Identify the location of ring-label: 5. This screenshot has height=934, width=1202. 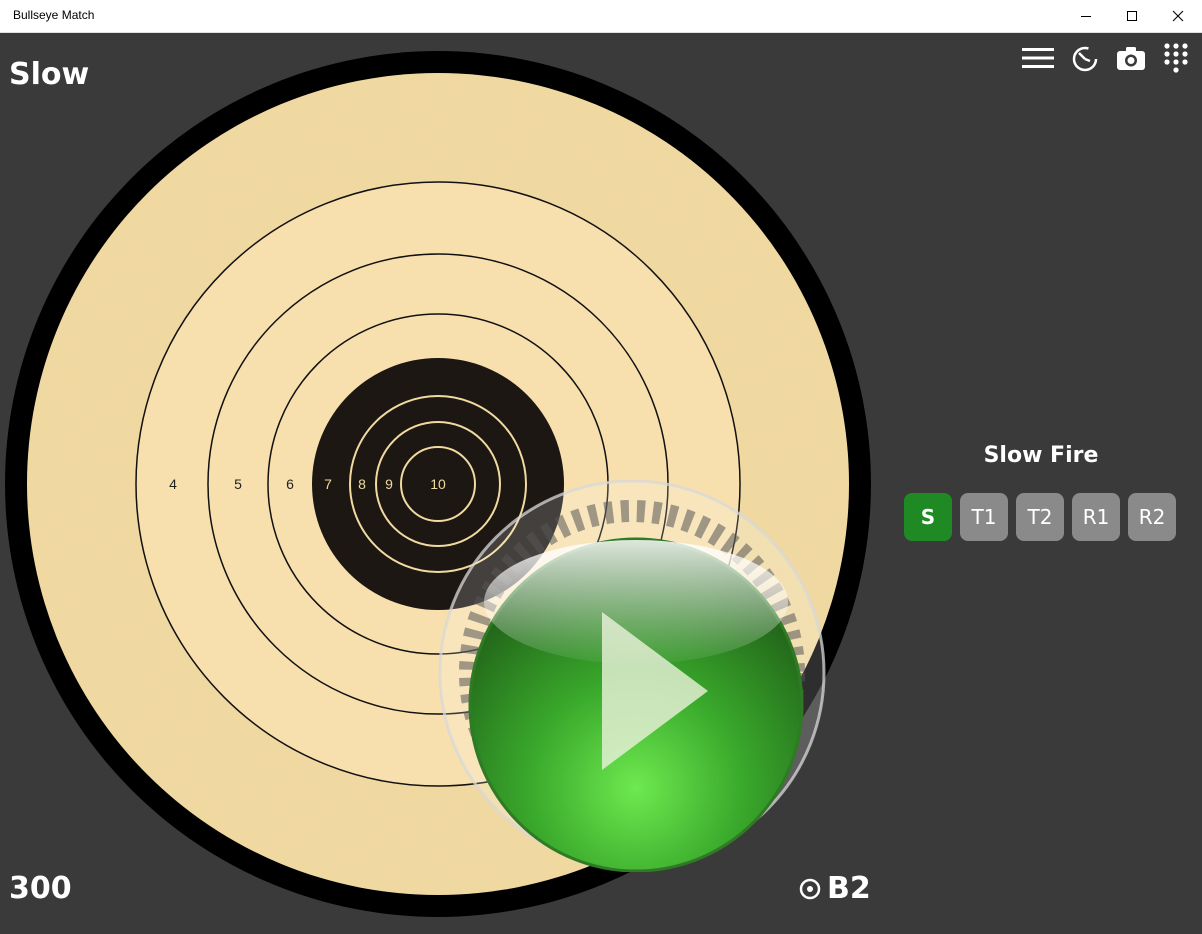
(238, 484).